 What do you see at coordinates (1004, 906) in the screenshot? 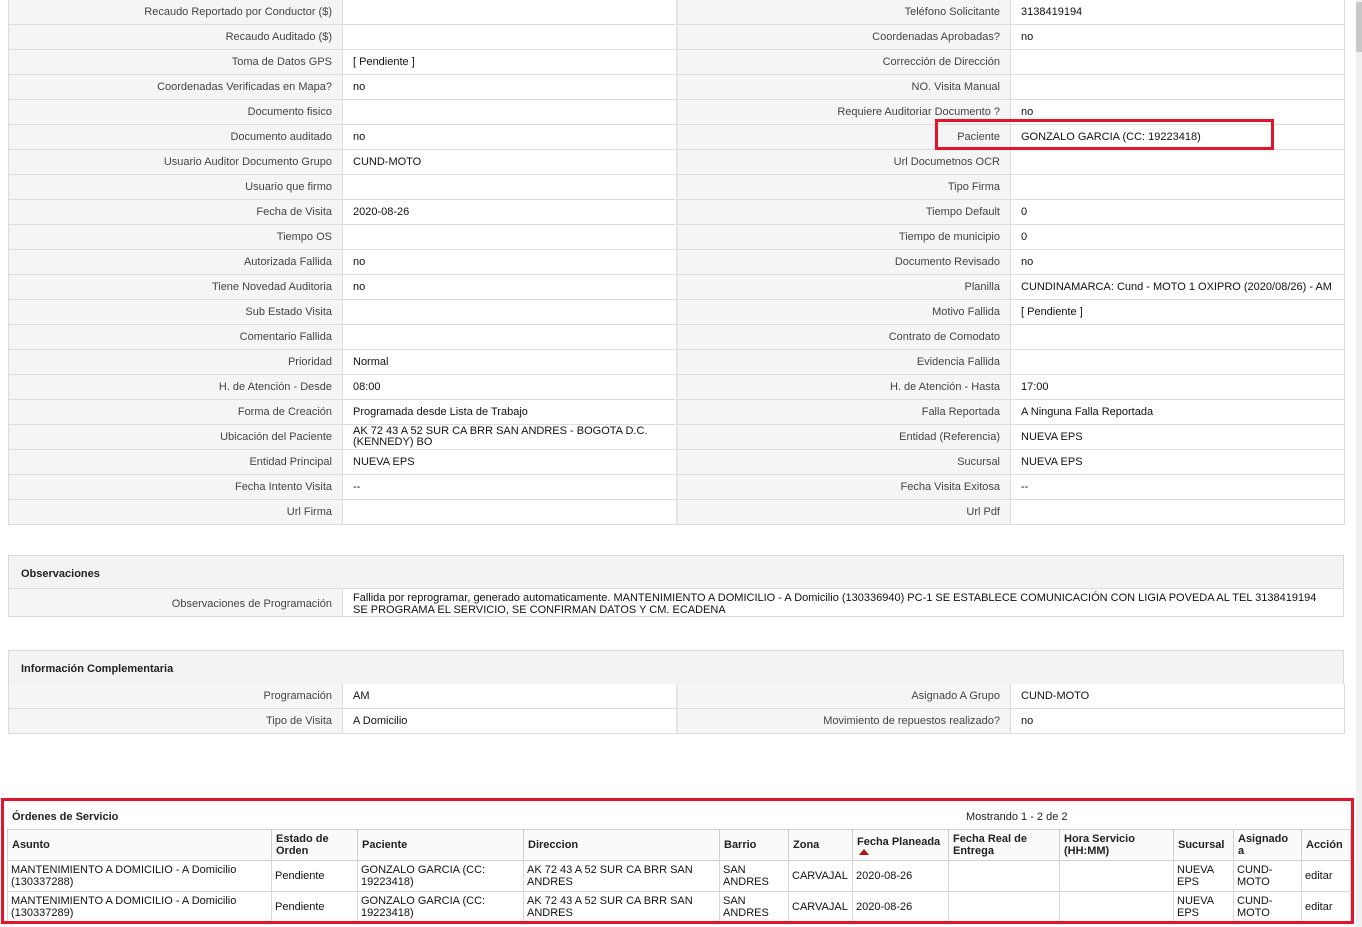
I see `cell-fecha-real-de-entrega` at bounding box center [1004, 906].